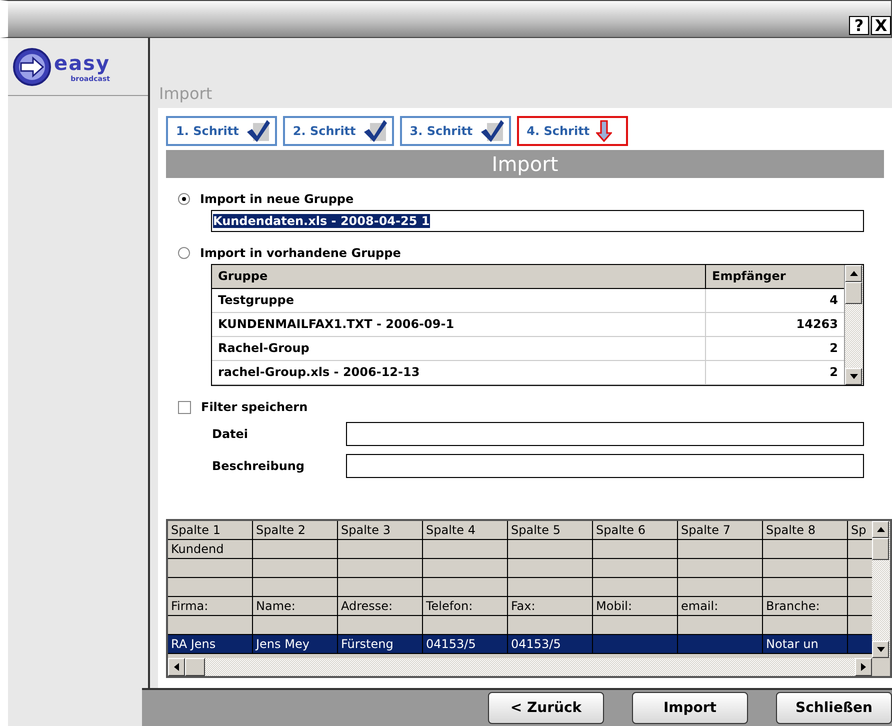 The width and height of the screenshot is (892, 726). What do you see at coordinates (295, 606) in the screenshot?
I see `grid-cell: Name:` at bounding box center [295, 606].